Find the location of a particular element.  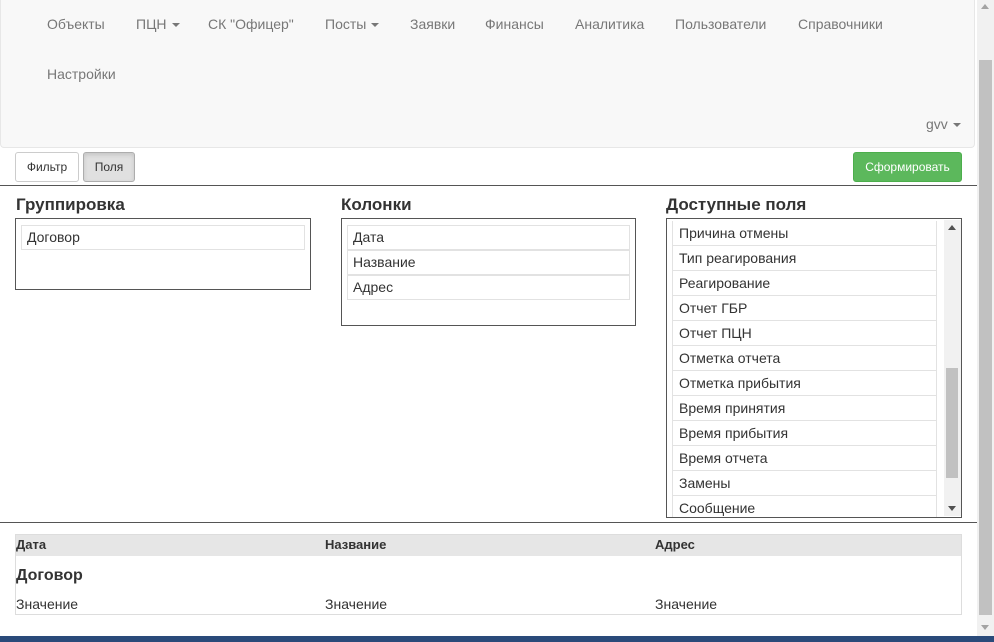

column-header-address: Адрес is located at coordinates (675, 544).